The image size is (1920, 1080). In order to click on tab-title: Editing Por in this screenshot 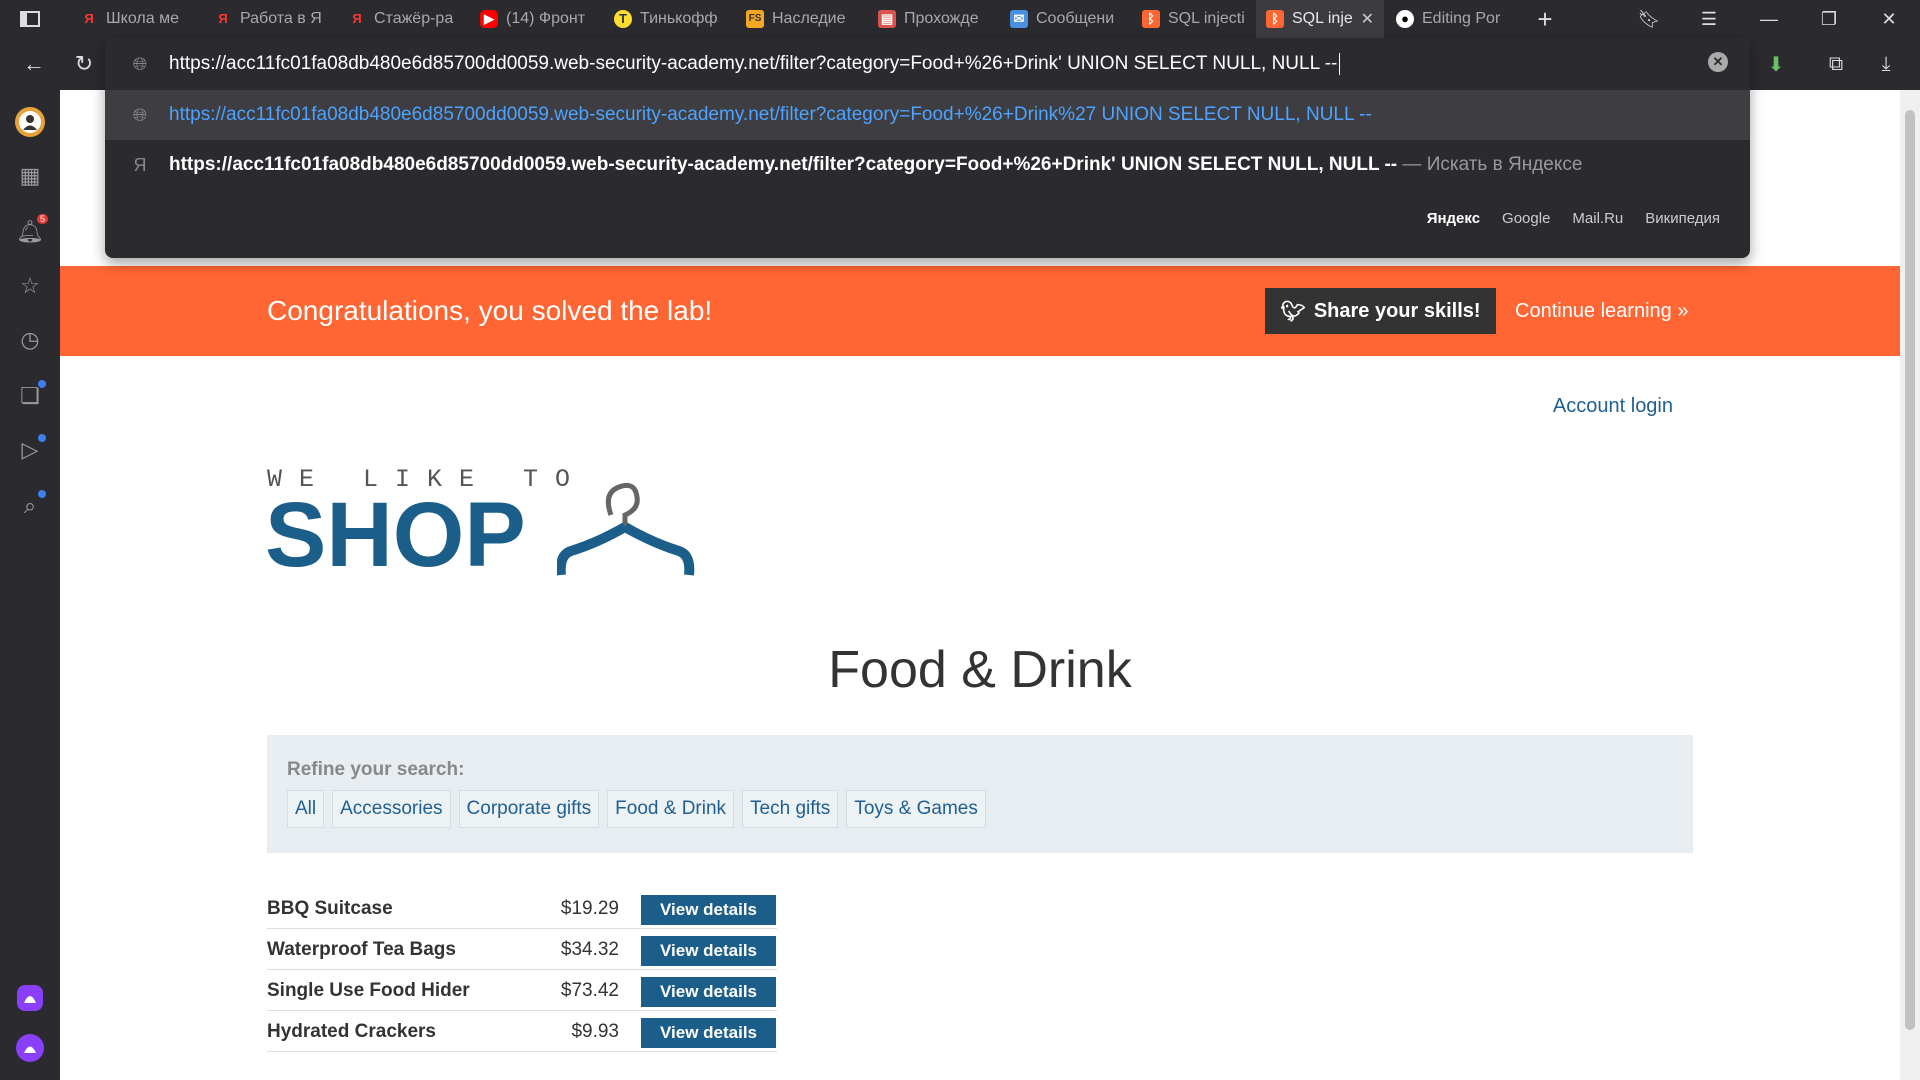, I will do `click(1461, 18)`.